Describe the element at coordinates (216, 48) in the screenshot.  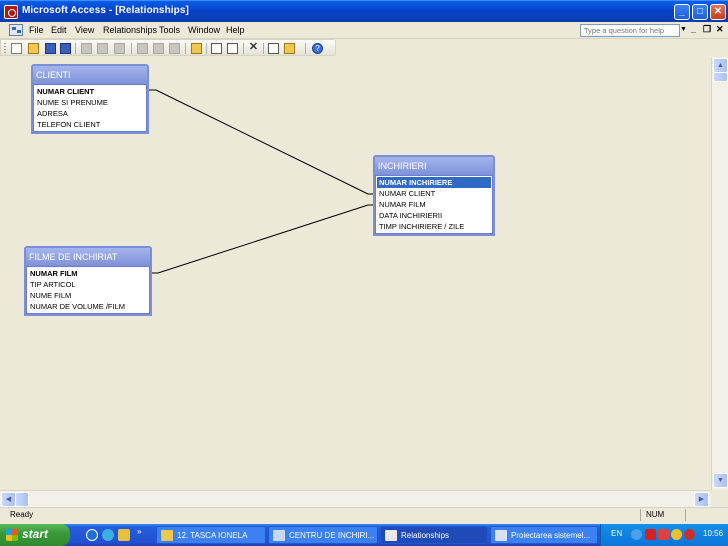
I see `show-direct-icon` at that location.